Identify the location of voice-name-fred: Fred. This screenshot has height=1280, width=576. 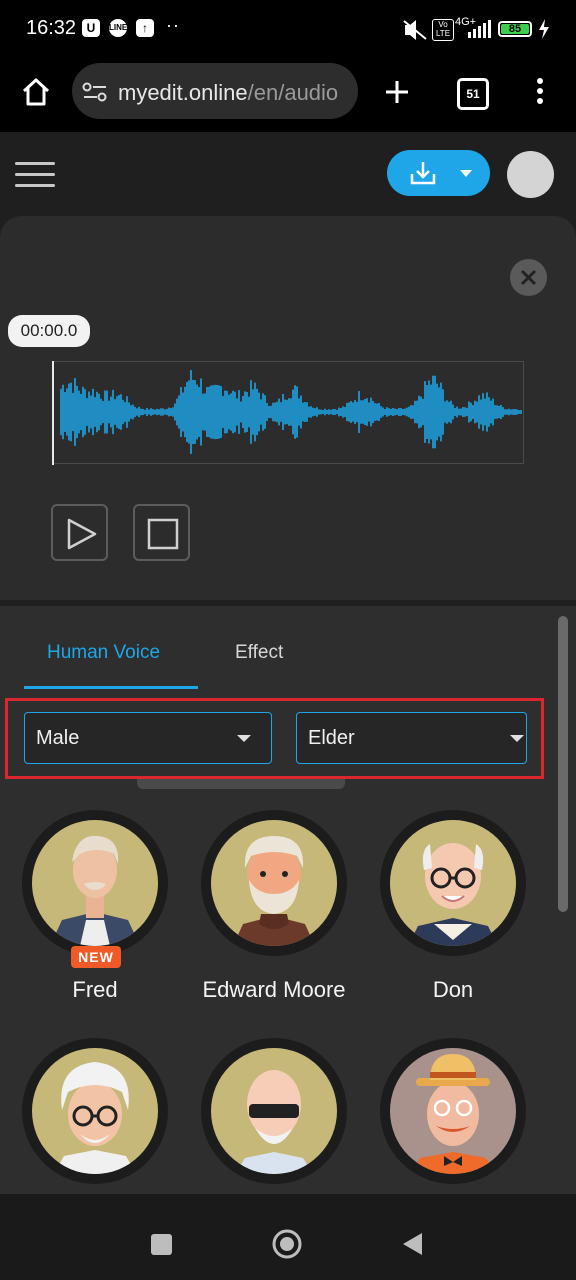
(95, 989).